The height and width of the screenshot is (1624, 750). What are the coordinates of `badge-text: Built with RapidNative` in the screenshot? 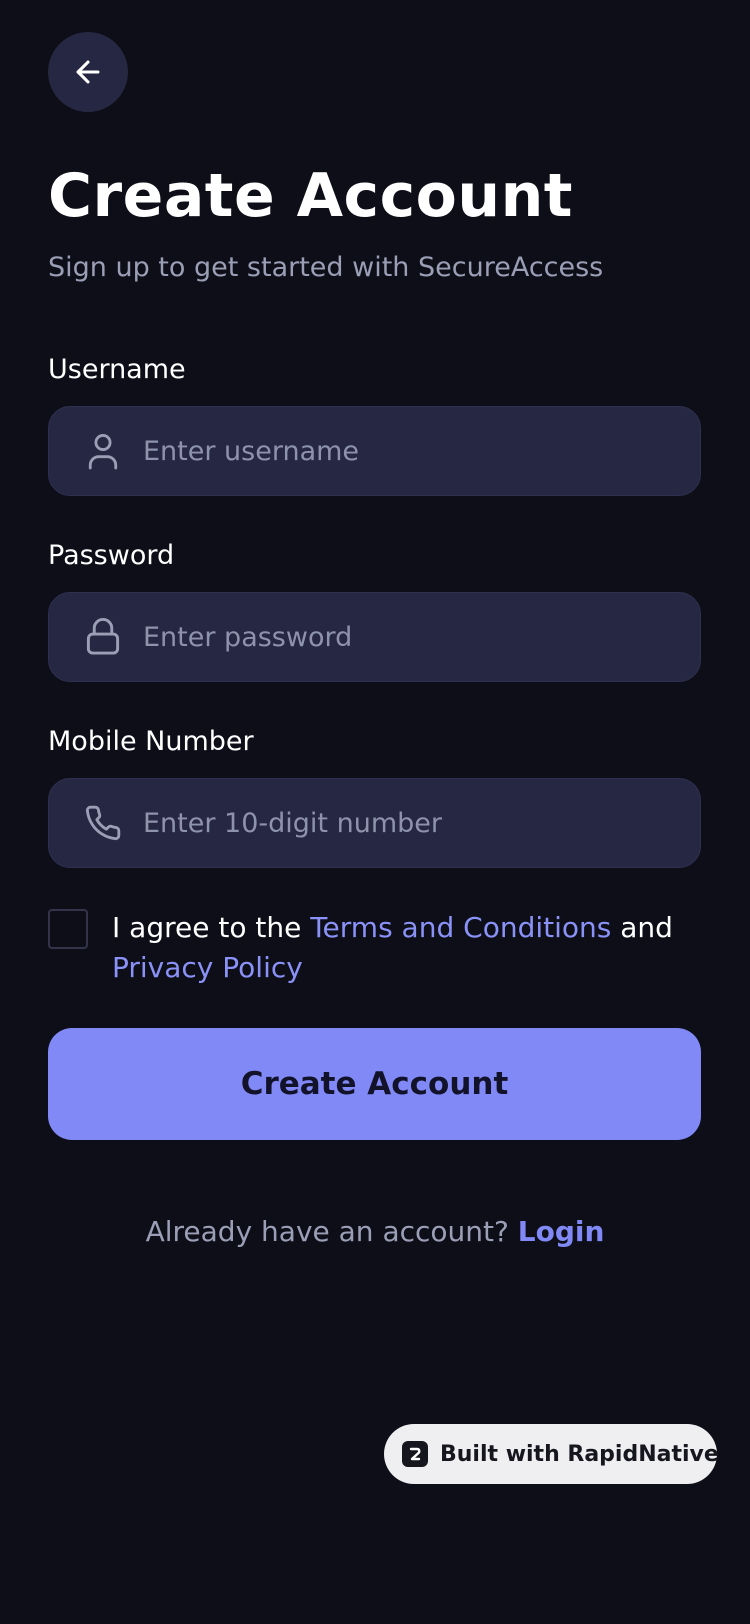 It's located at (579, 1454).